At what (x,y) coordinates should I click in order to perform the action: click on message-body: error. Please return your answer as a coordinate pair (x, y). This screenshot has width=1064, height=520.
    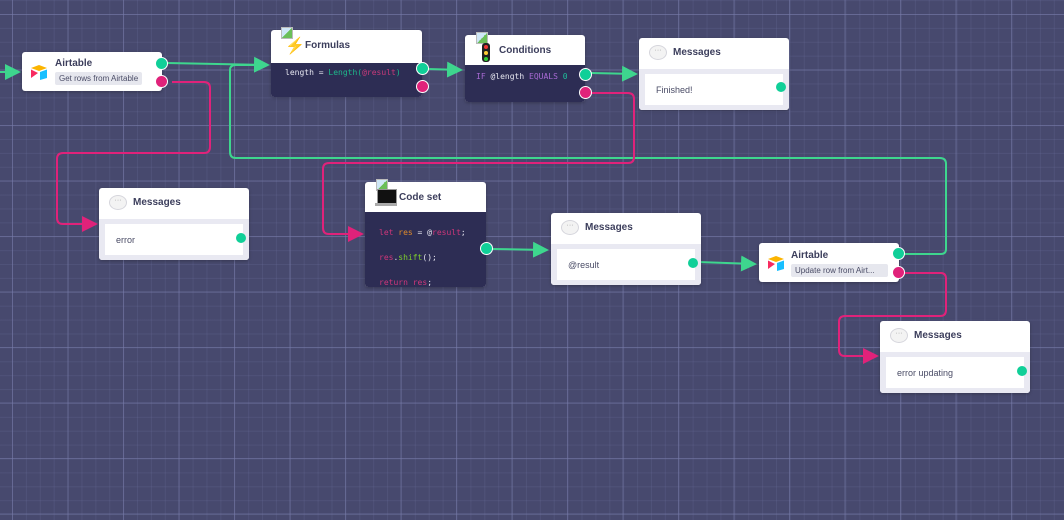
    Looking at the image, I should click on (174, 239).